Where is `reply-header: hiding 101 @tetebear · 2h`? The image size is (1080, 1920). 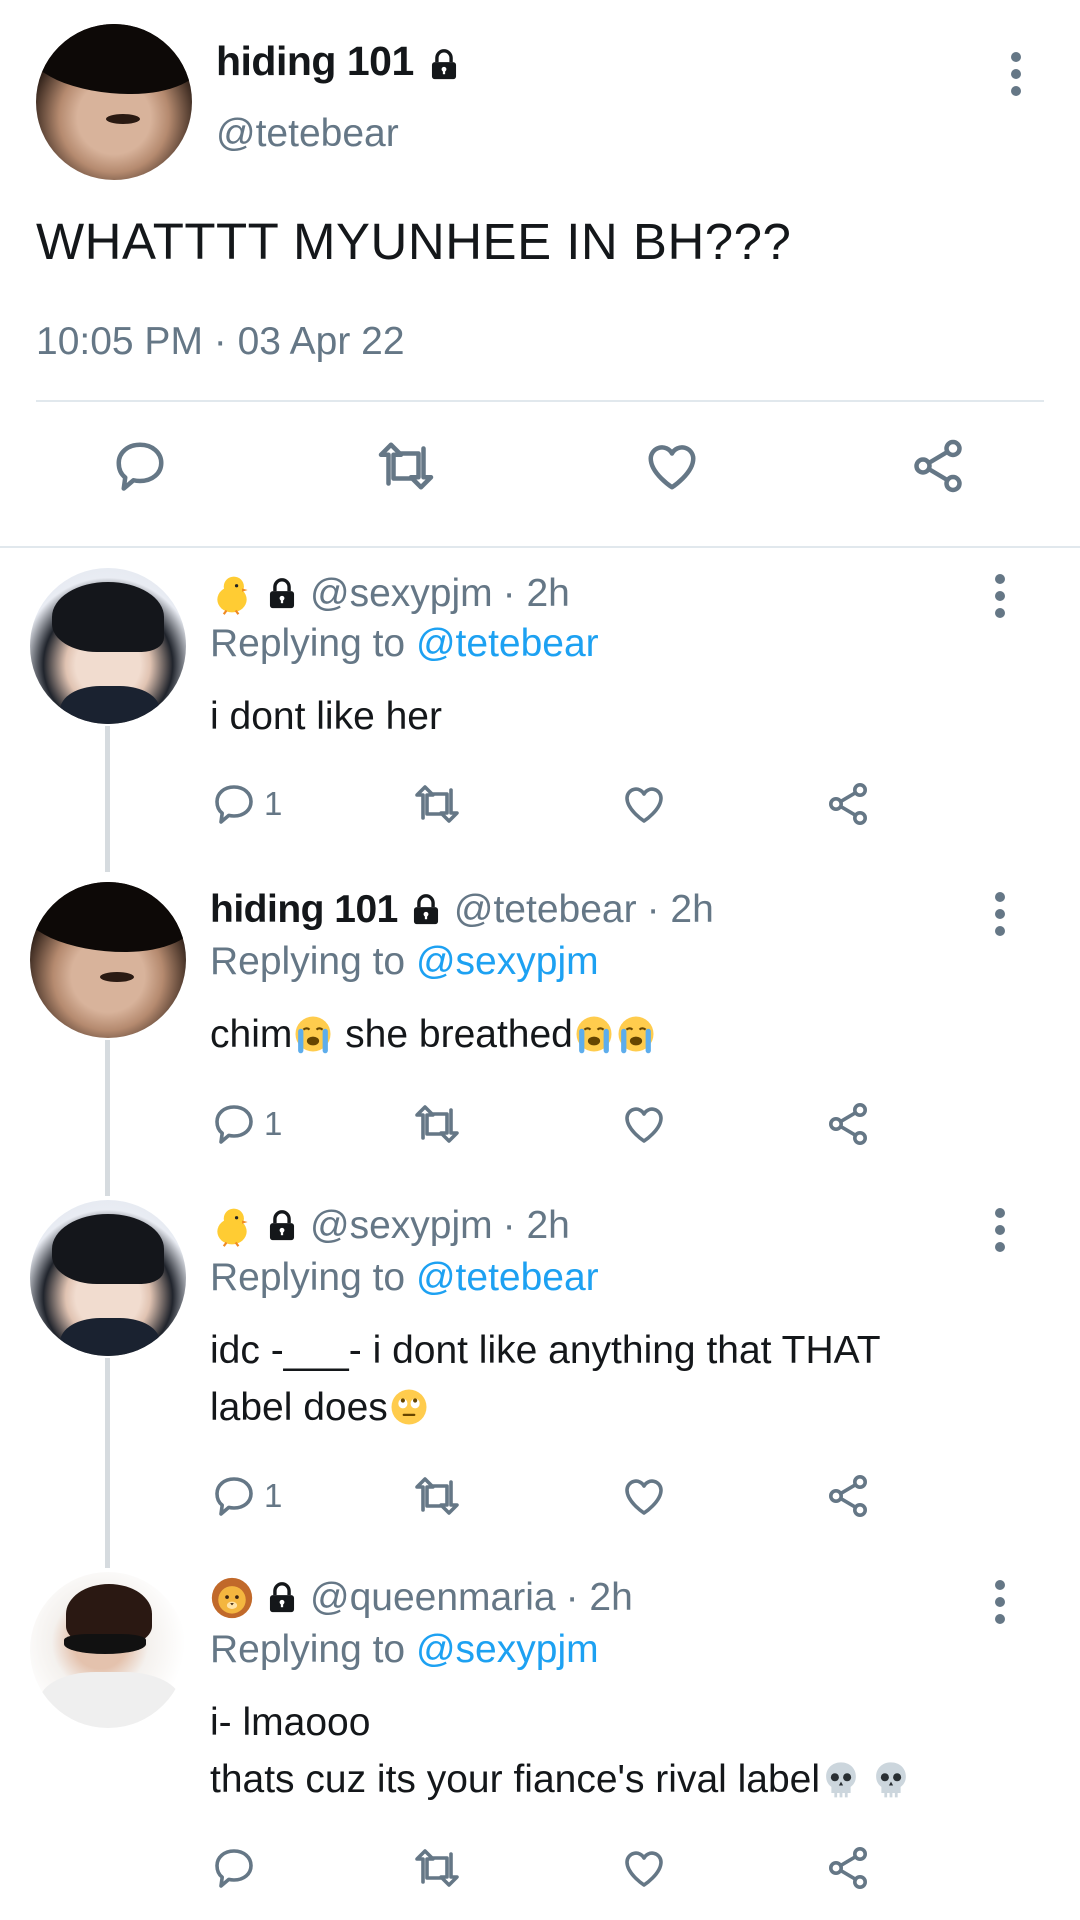 reply-header: hiding 101 @tetebear · 2h is located at coordinates (462, 910).